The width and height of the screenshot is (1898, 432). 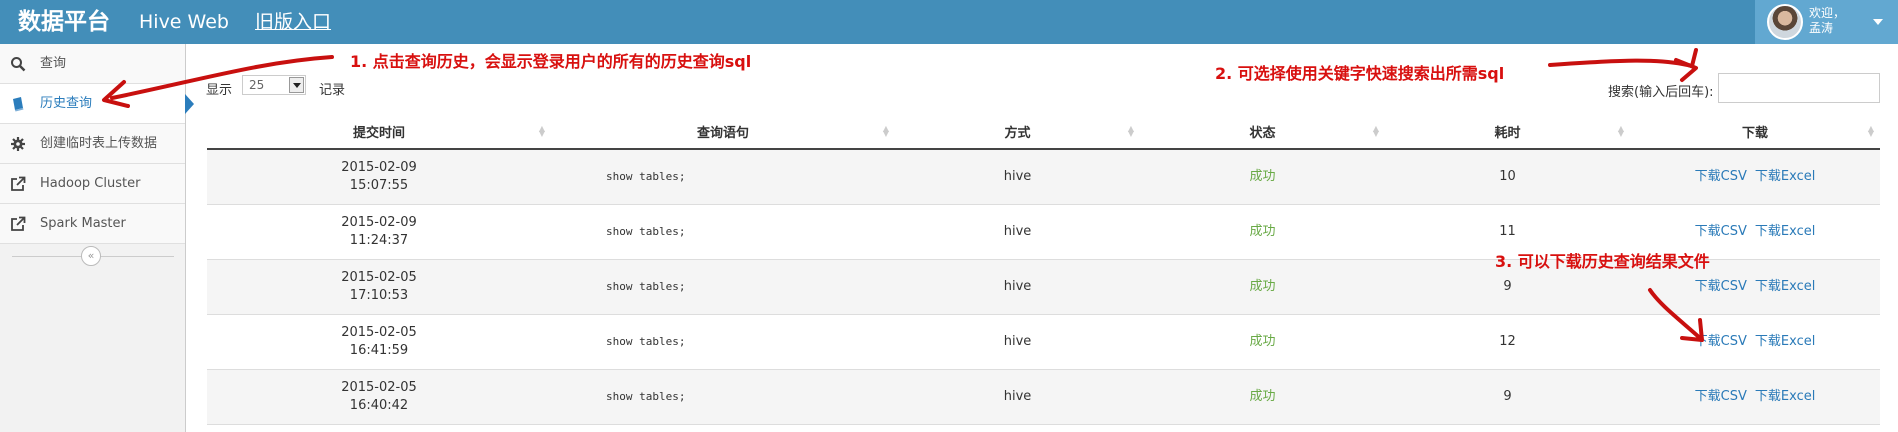 I want to click on nav-hive-web: Hive Web, so click(x=184, y=22).